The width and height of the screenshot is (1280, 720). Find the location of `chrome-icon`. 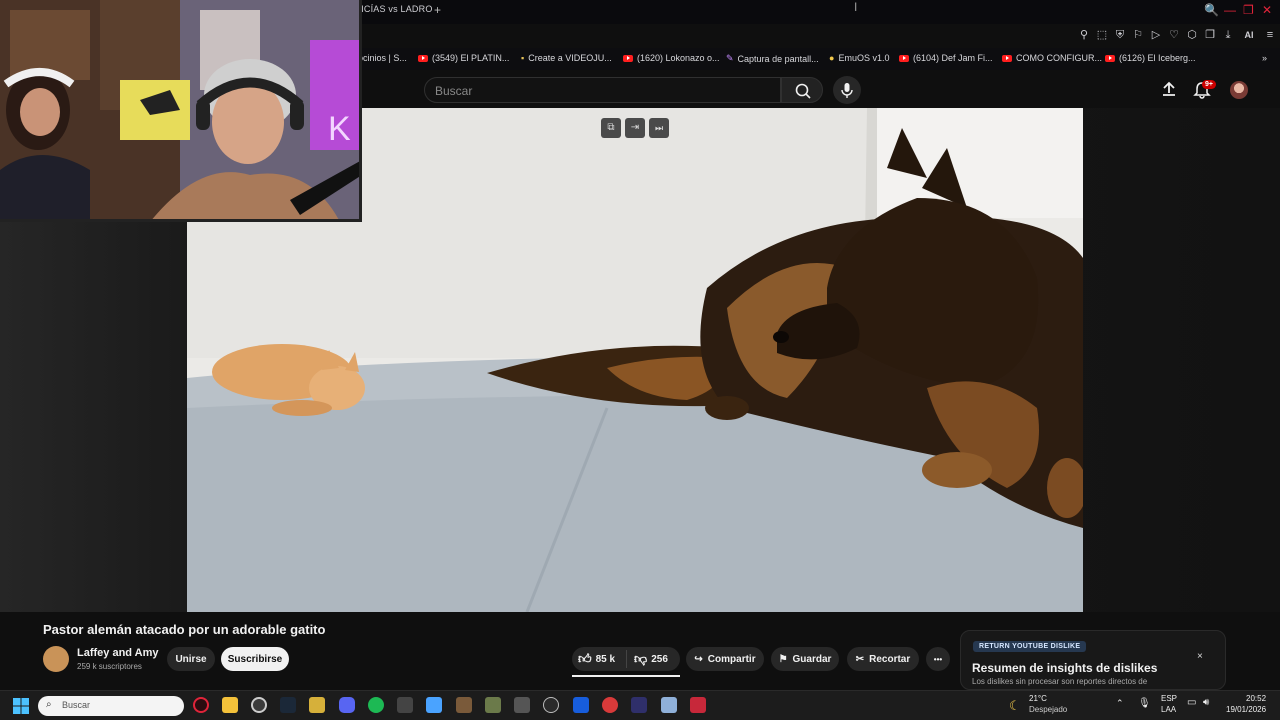

chrome-icon is located at coordinates (259, 705).